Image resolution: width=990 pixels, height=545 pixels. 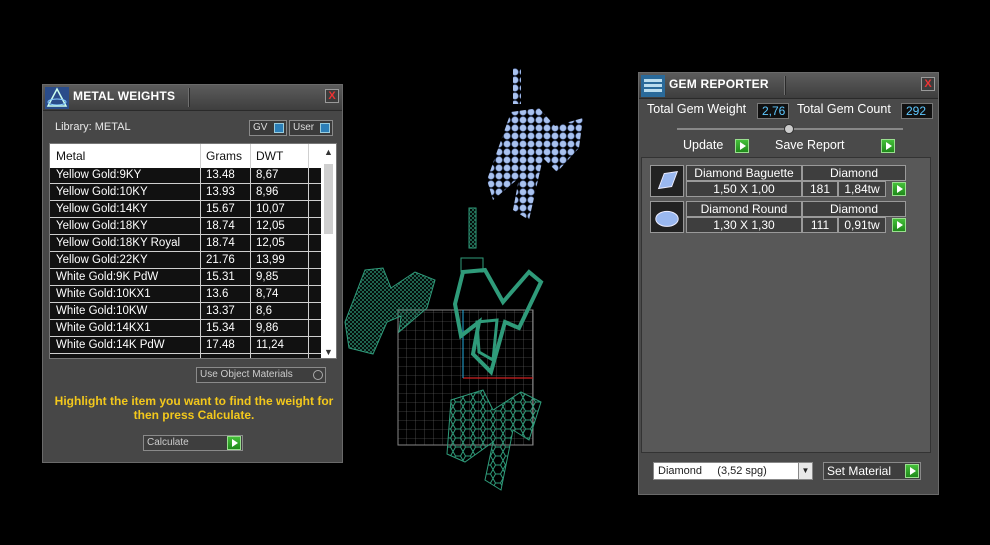 I want to click on save-report-button, so click(x=888, y=146).